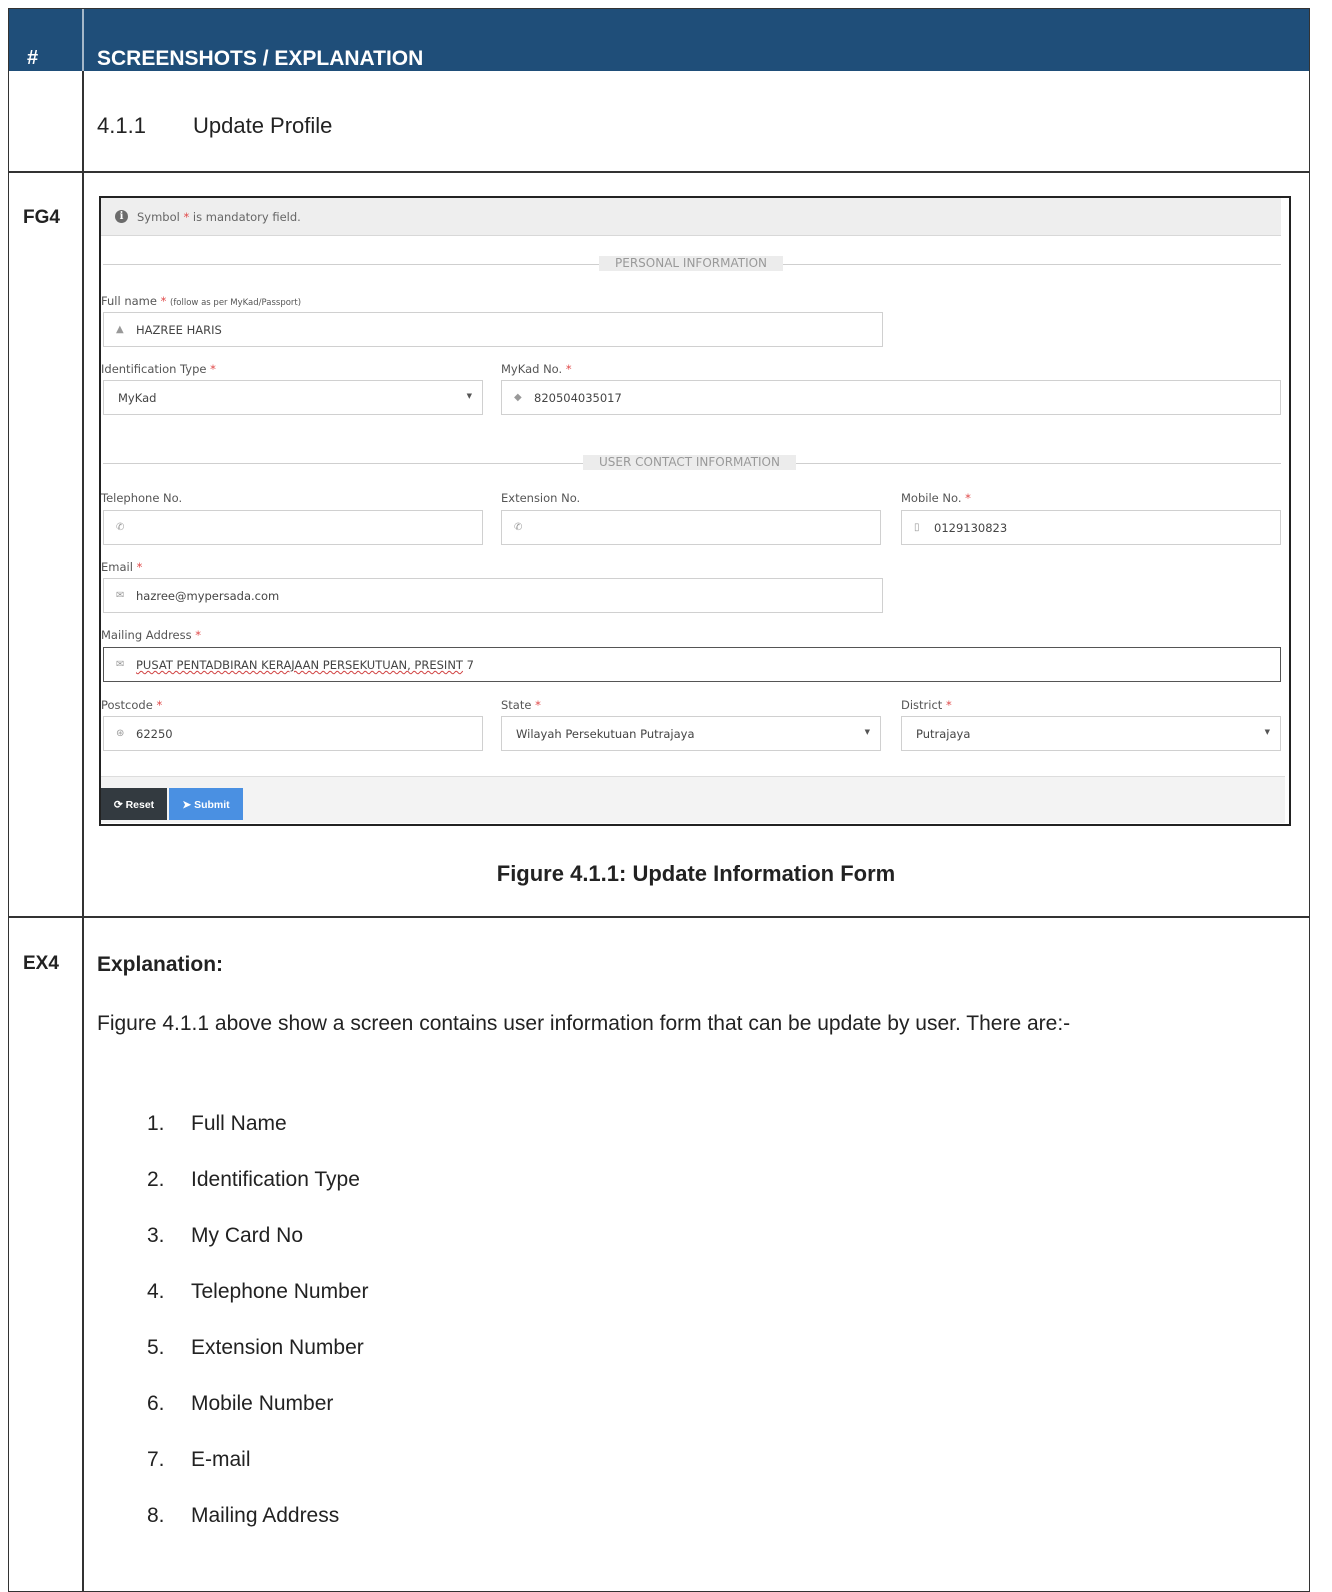 Image resolution: width=1332 pixels, height=1592 pixels. What do you see at coordinates (118, 805) in the screenshot?
I see `refresh-icon: ⟳` at bounding box center [118, 805].